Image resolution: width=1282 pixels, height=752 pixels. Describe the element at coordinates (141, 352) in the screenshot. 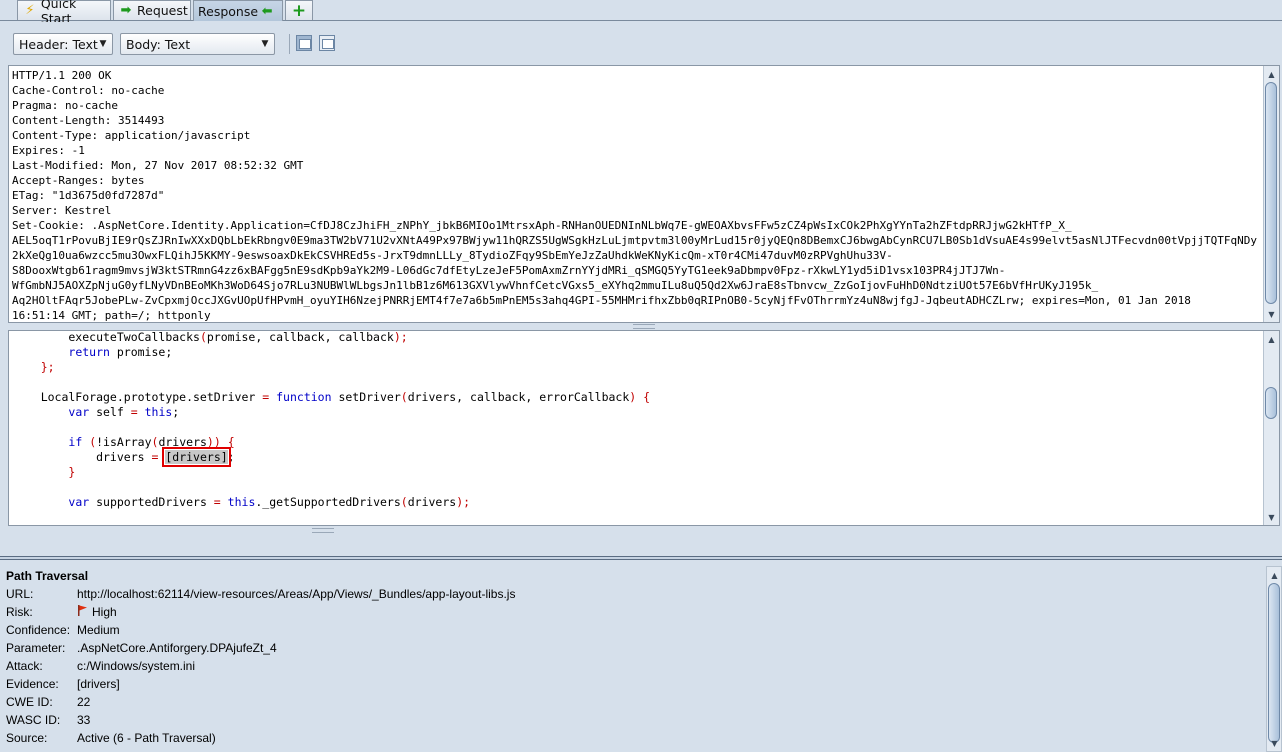

I see `code-token: promise;` at that location.